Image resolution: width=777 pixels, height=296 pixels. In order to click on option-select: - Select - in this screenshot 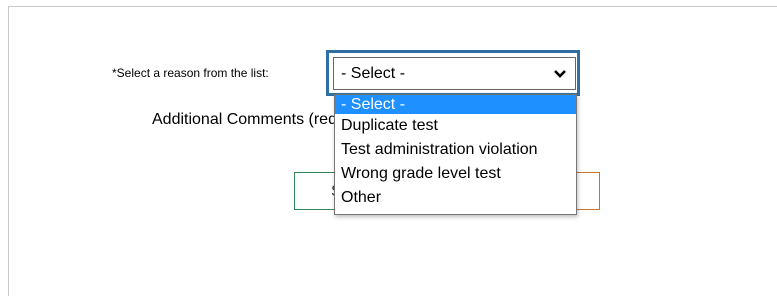, I will do `click(455, 104)`.